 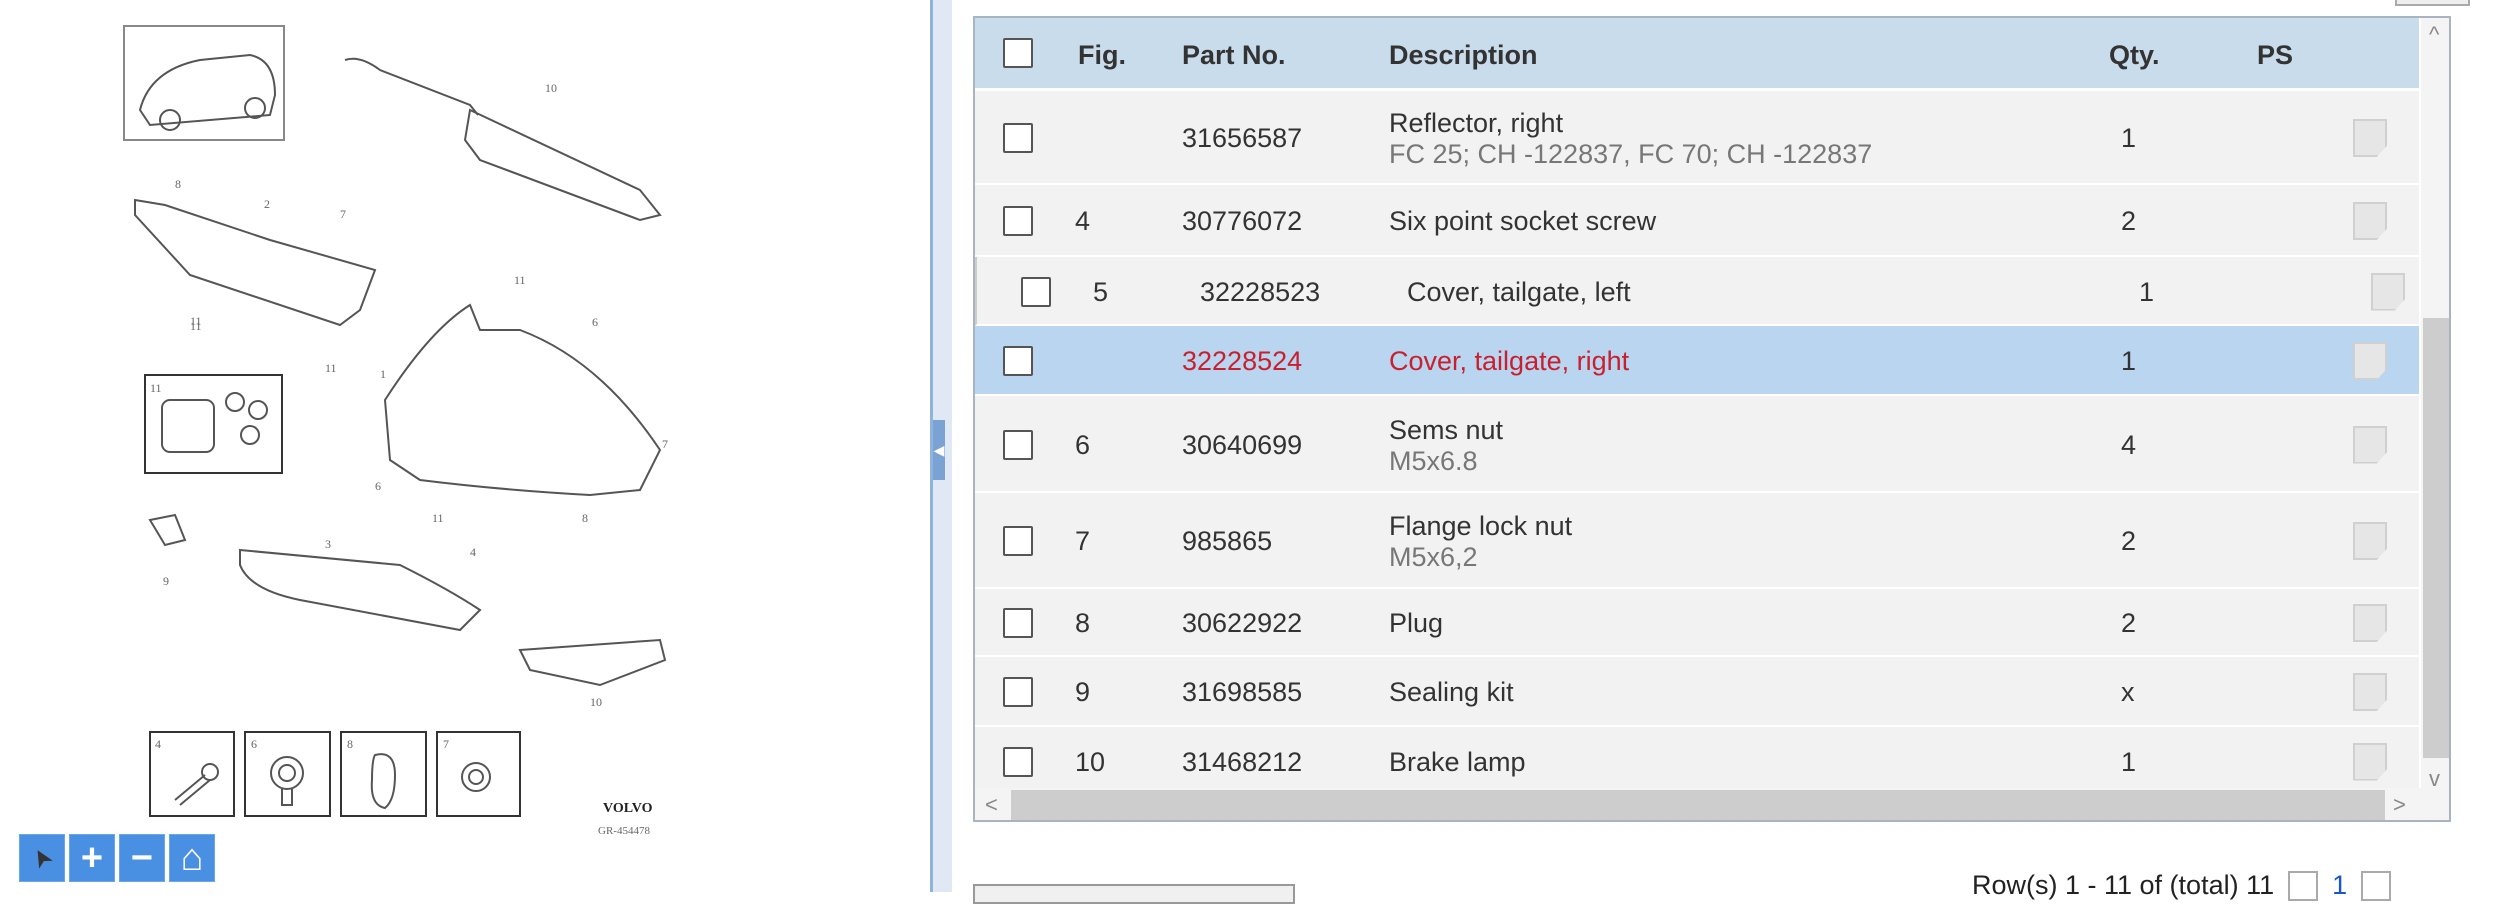 What do you see at coordinates (665, 444) in the screenshot?
I see `callout: 7` at bounding box center [665, 444].